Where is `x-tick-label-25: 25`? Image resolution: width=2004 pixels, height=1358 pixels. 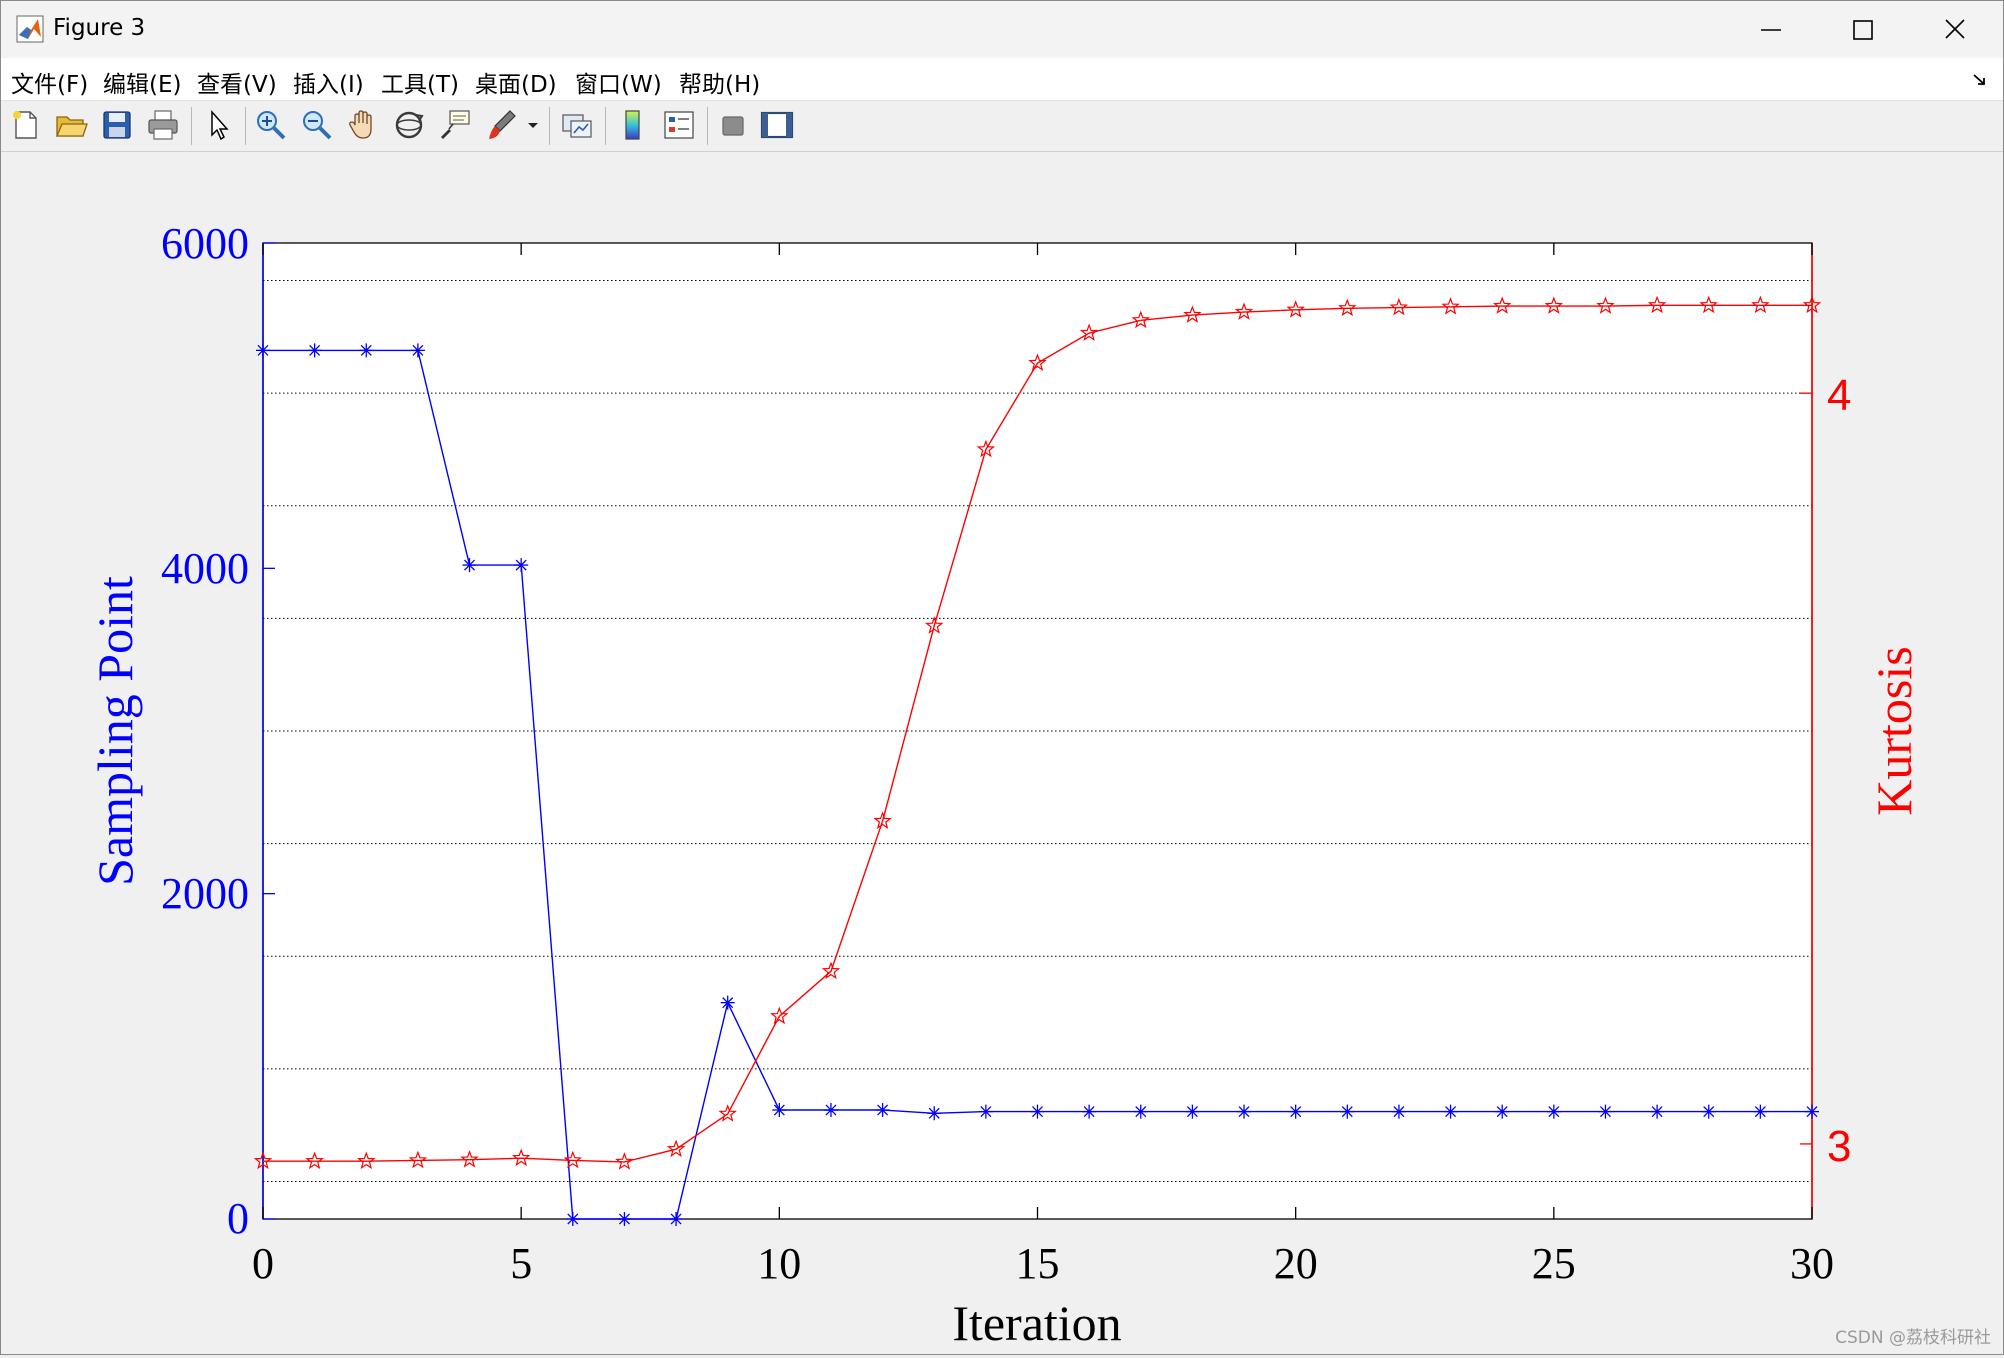
x-tick-label-25: 25 is located at coordinates (1554, 1263).